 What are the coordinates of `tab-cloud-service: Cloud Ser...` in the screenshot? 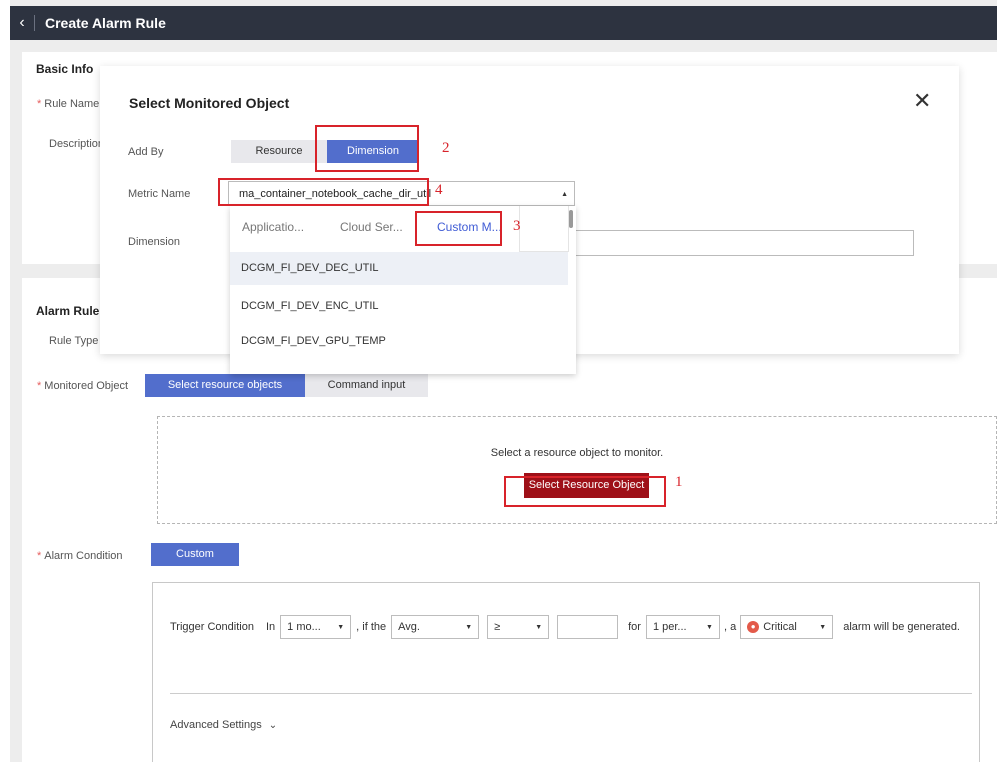 It's located at (371, 227).